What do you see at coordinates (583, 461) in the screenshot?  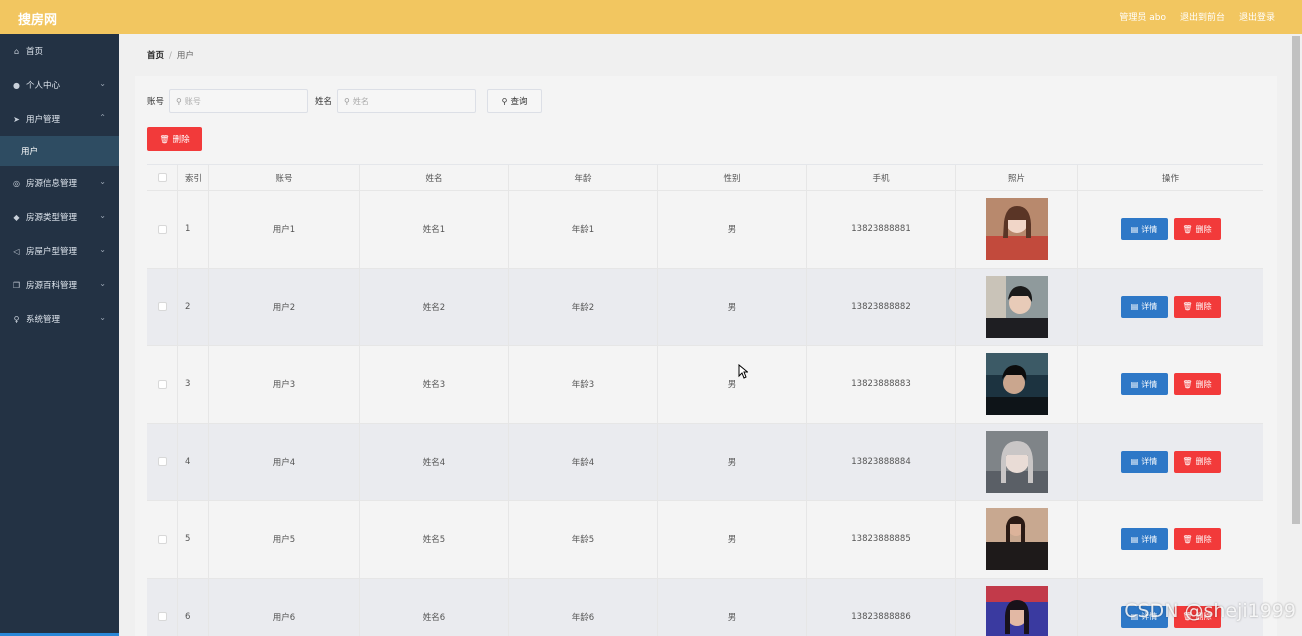 I see `cell-age: 年龄4` at bounding box center [583, 461].